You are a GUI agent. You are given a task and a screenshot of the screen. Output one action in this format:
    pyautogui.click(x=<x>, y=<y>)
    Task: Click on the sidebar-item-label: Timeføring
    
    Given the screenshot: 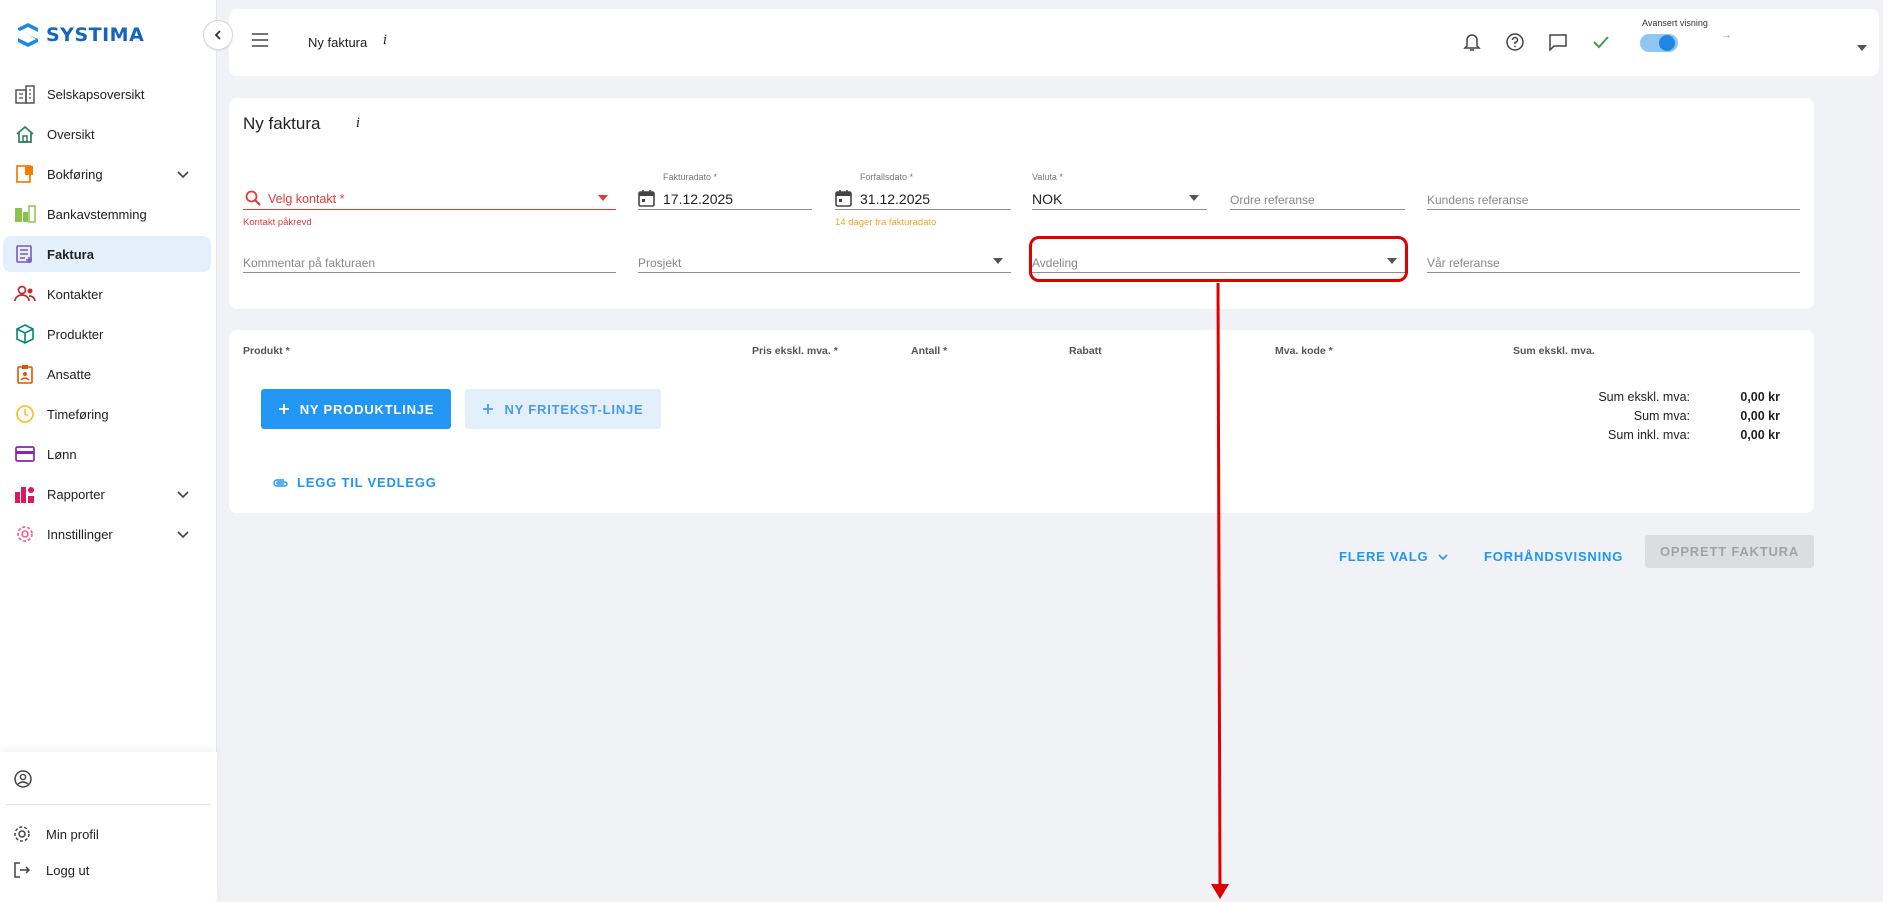 What is the action you would take?
    pyautogui.click(x=78, y=414)
    